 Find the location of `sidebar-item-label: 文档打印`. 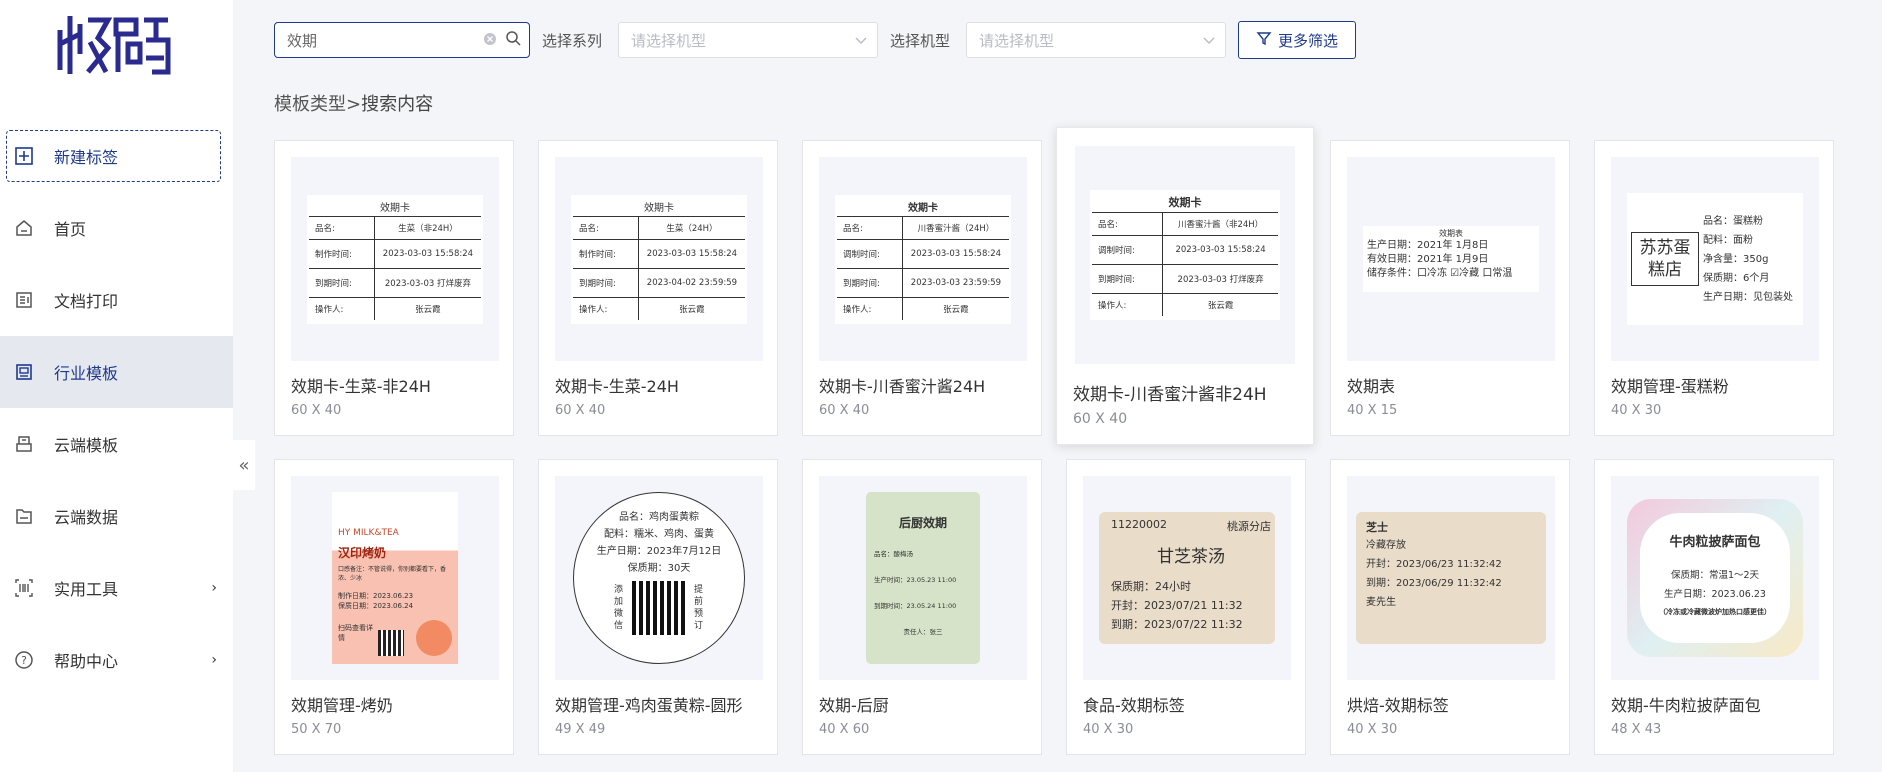

sidebar-item-label: 文档打印 is located at coordinates (86, 301).